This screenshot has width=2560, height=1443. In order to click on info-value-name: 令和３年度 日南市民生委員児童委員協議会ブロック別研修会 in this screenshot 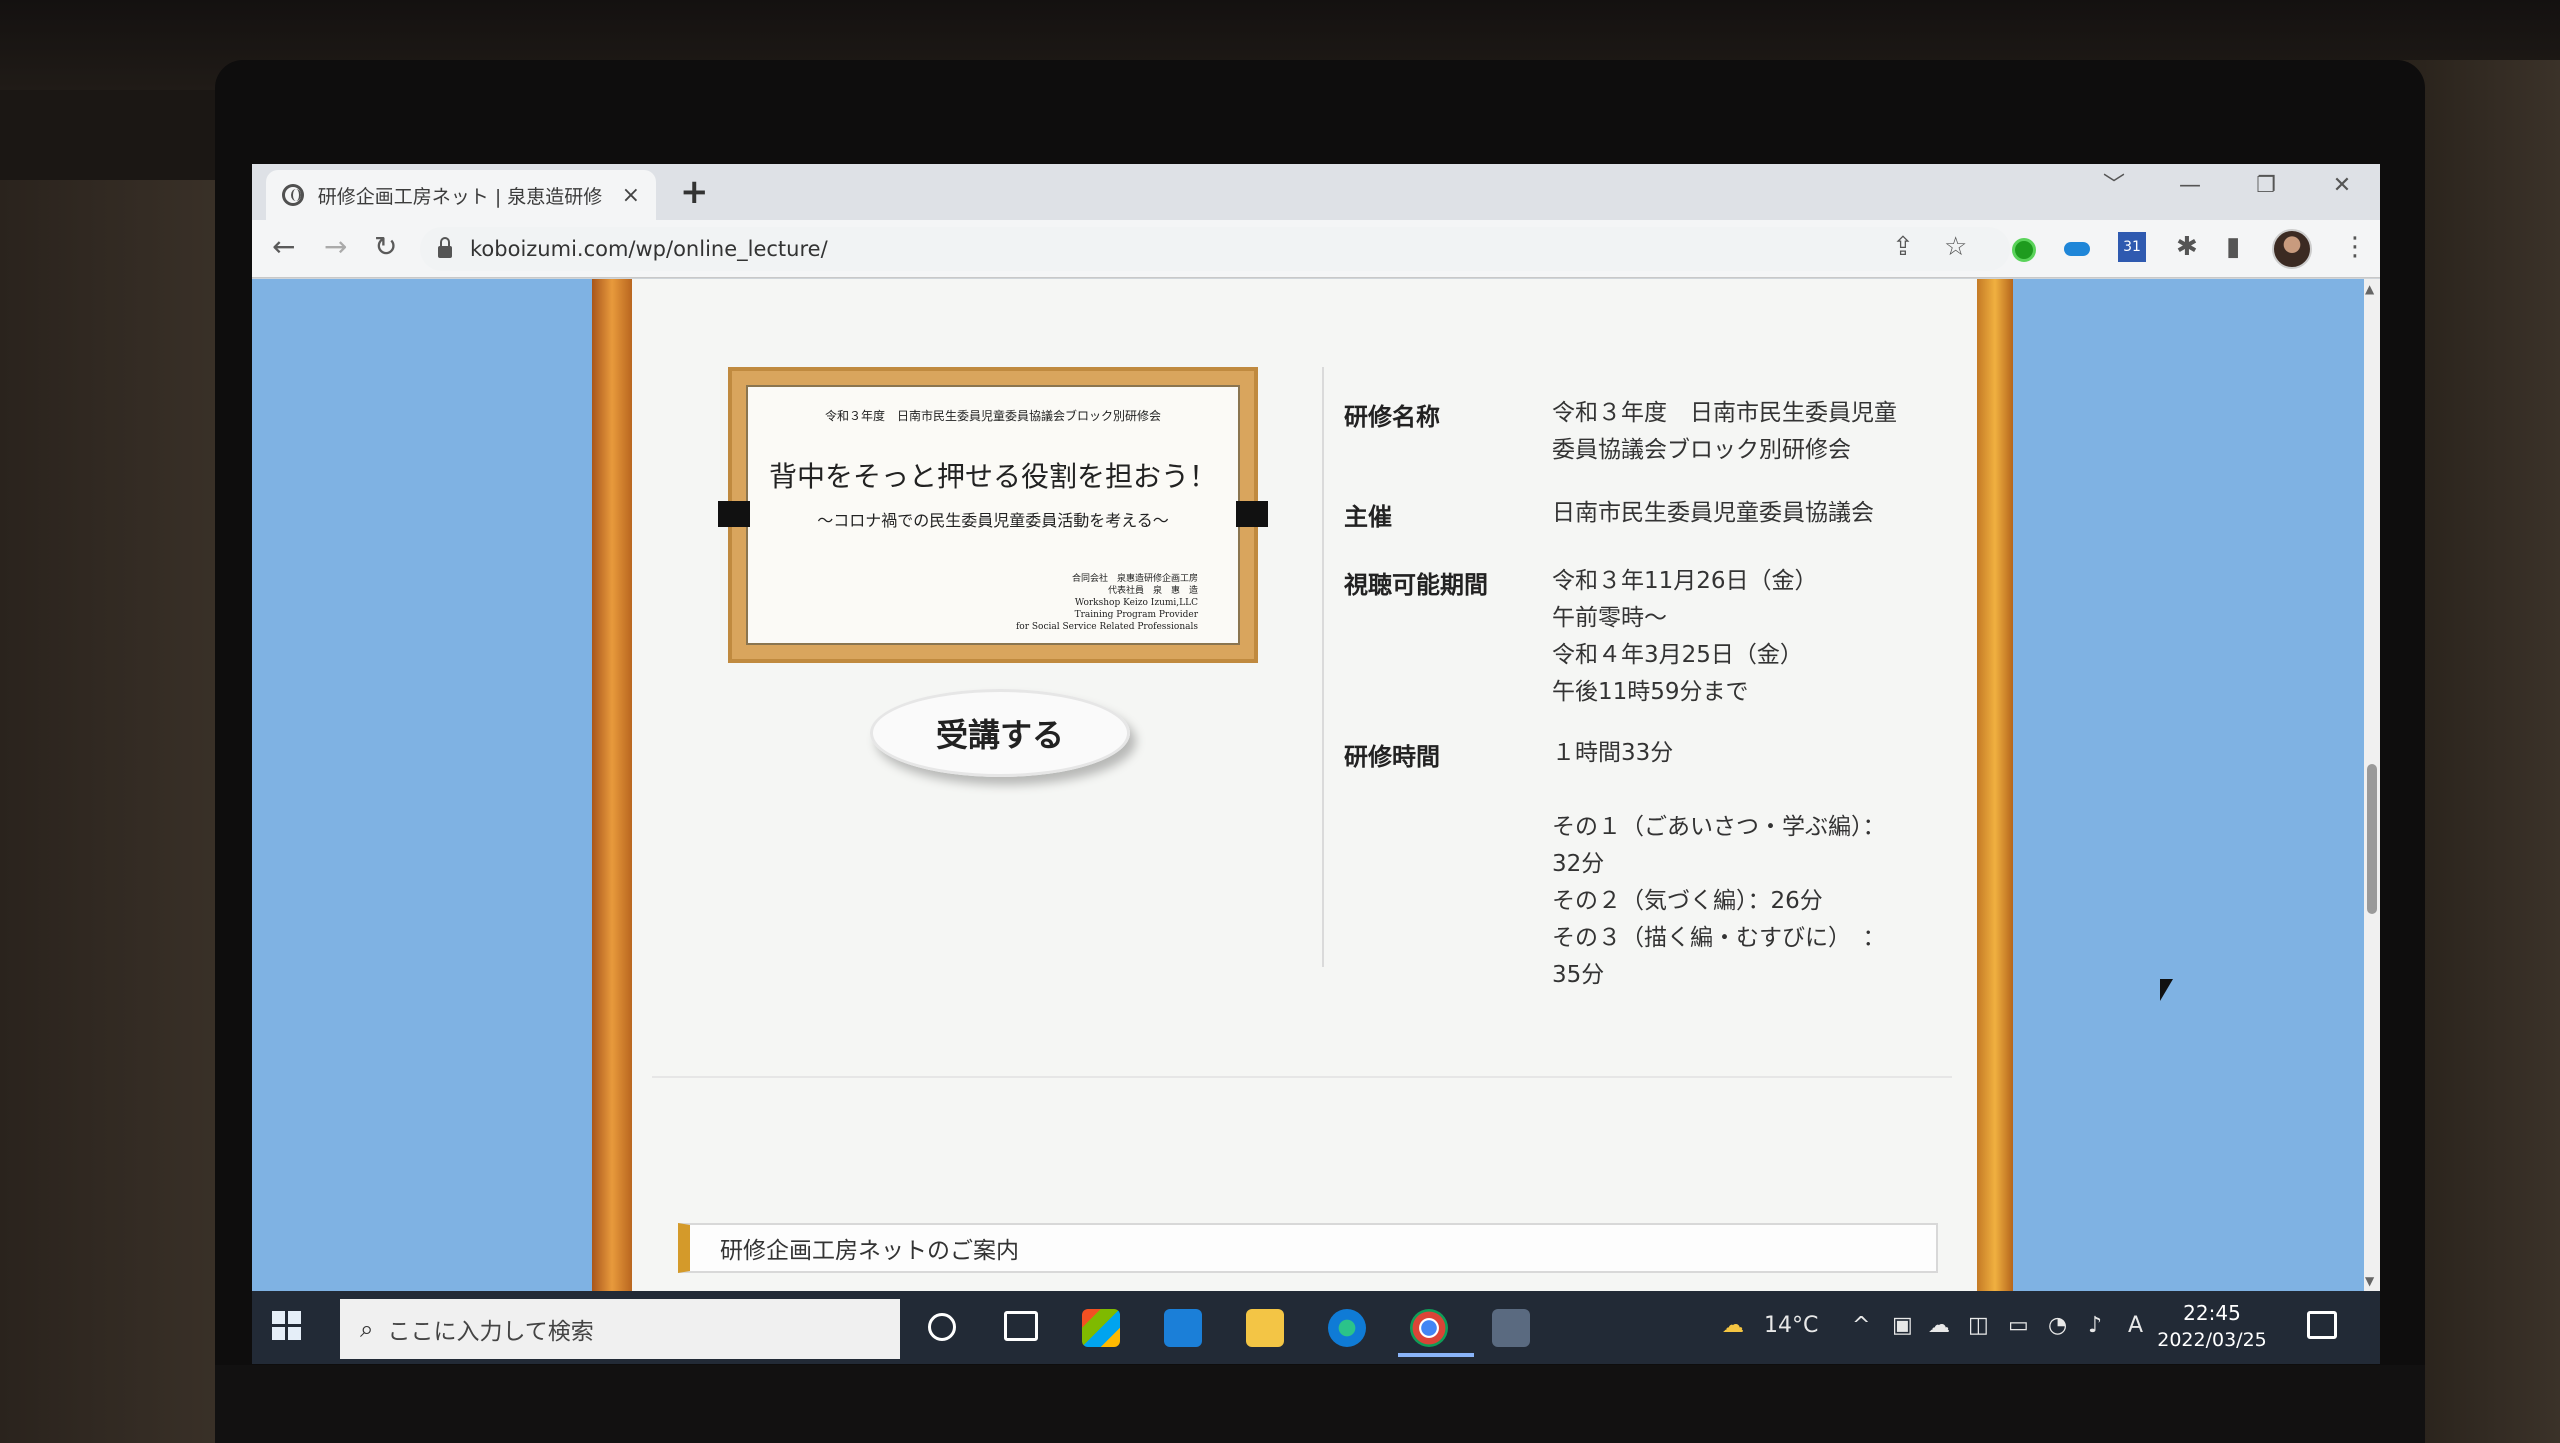, I will do `click(1724, 431)`.